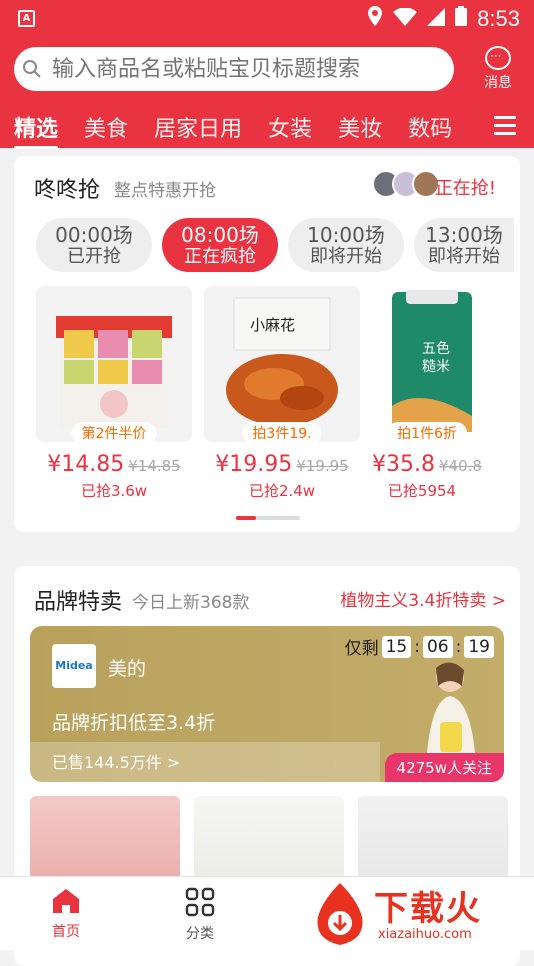 The image size is (534, 966). Describe the element at coordinates (267, 913) in the screenshot. I see `bottom-nav: 首页 分类 下载火 xiazaihuo.com` at that location.